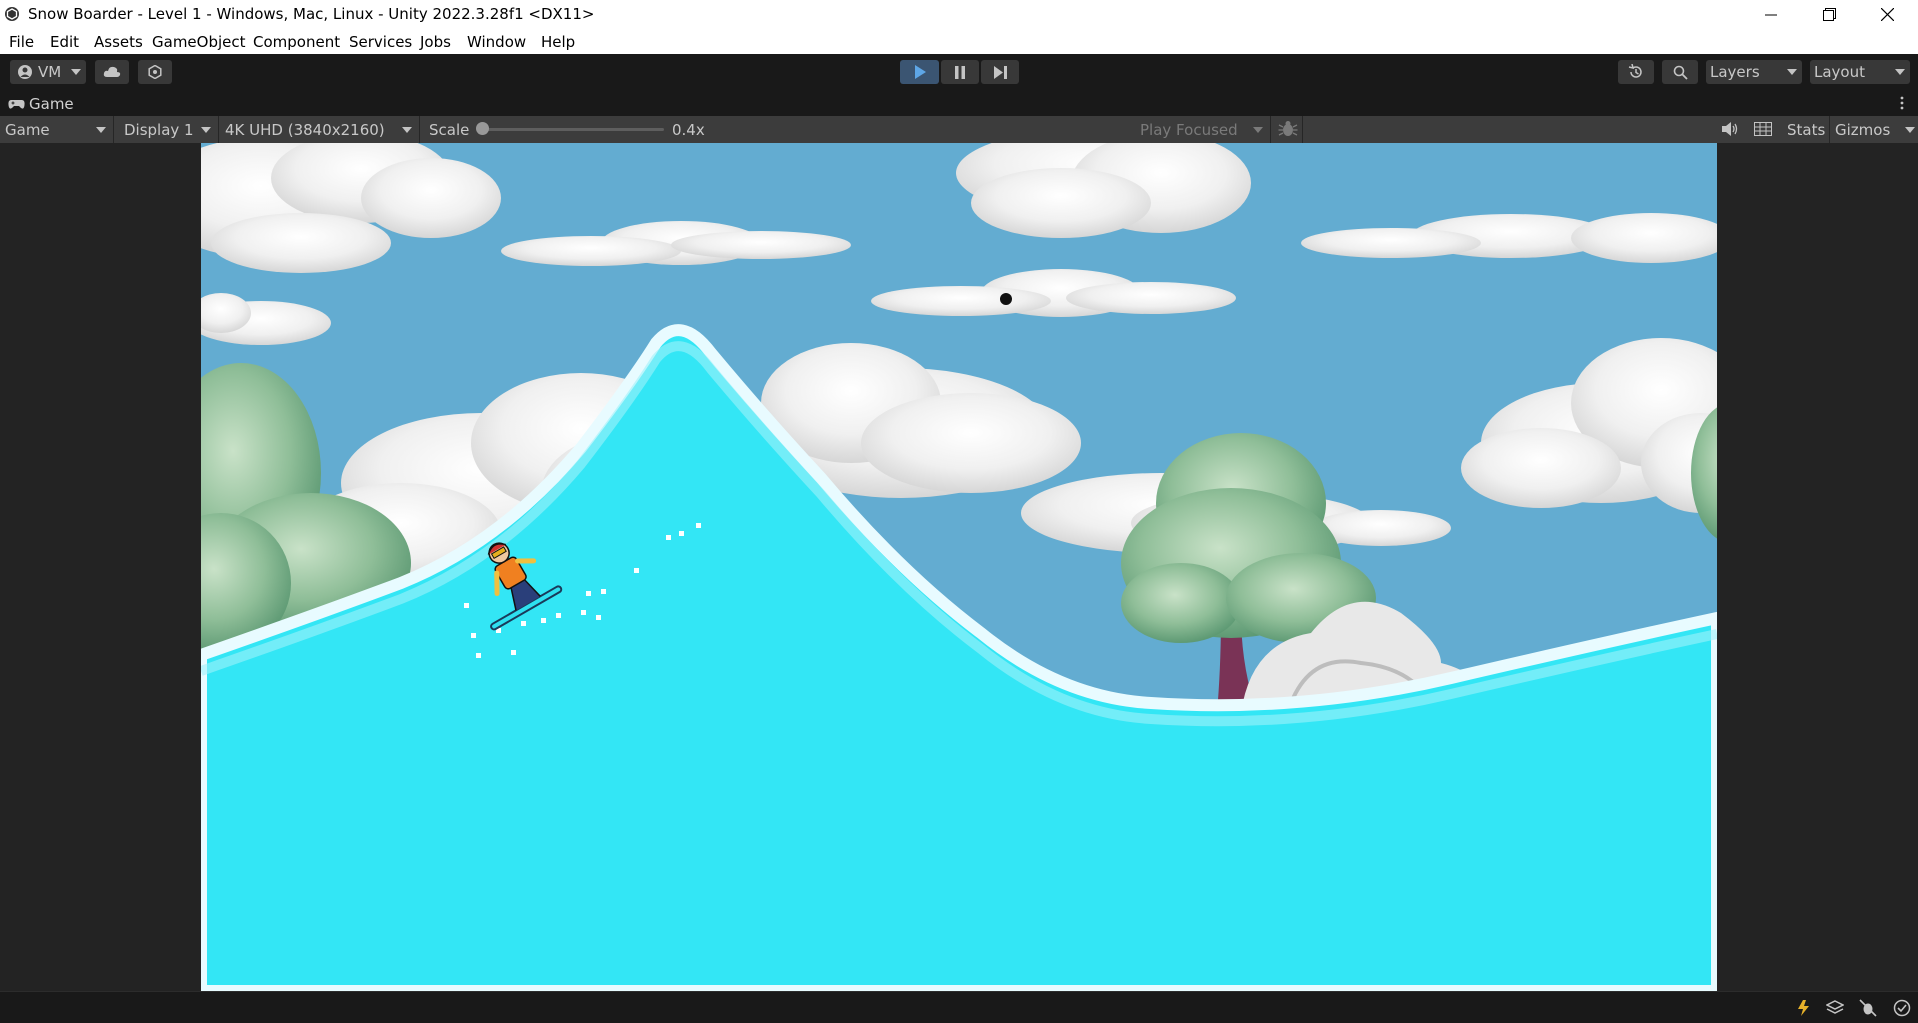  I want to click on cursor-dot, so click(1006, 299).